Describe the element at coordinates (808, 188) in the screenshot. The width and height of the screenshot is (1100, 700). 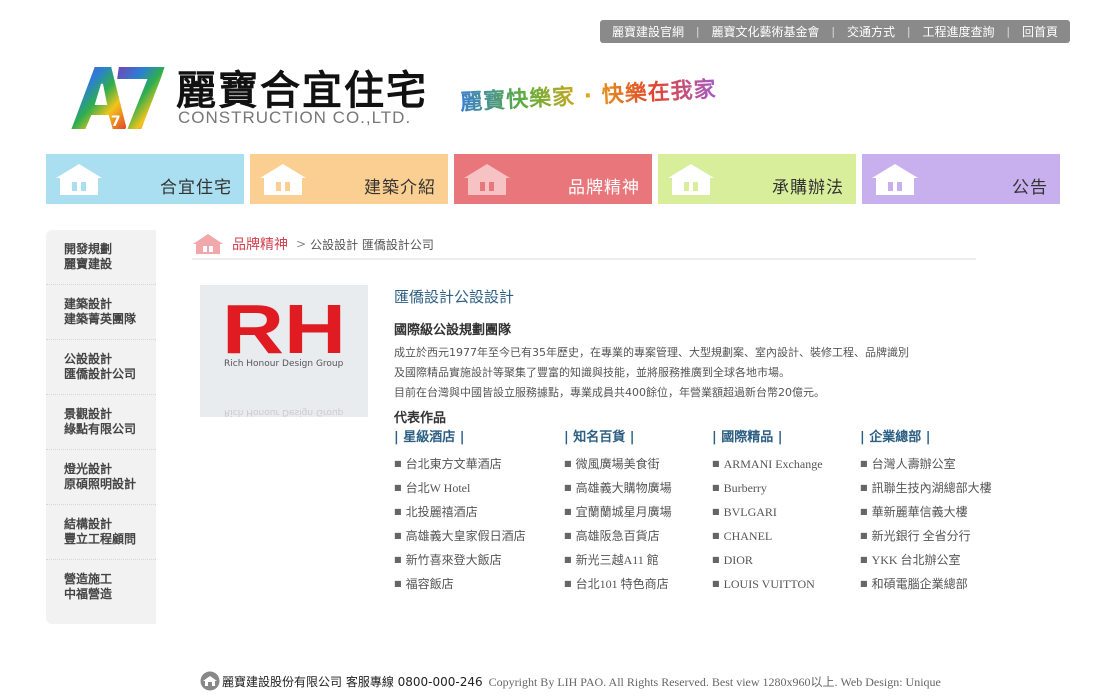
I see `nav-label: 承購辦法` at that location.